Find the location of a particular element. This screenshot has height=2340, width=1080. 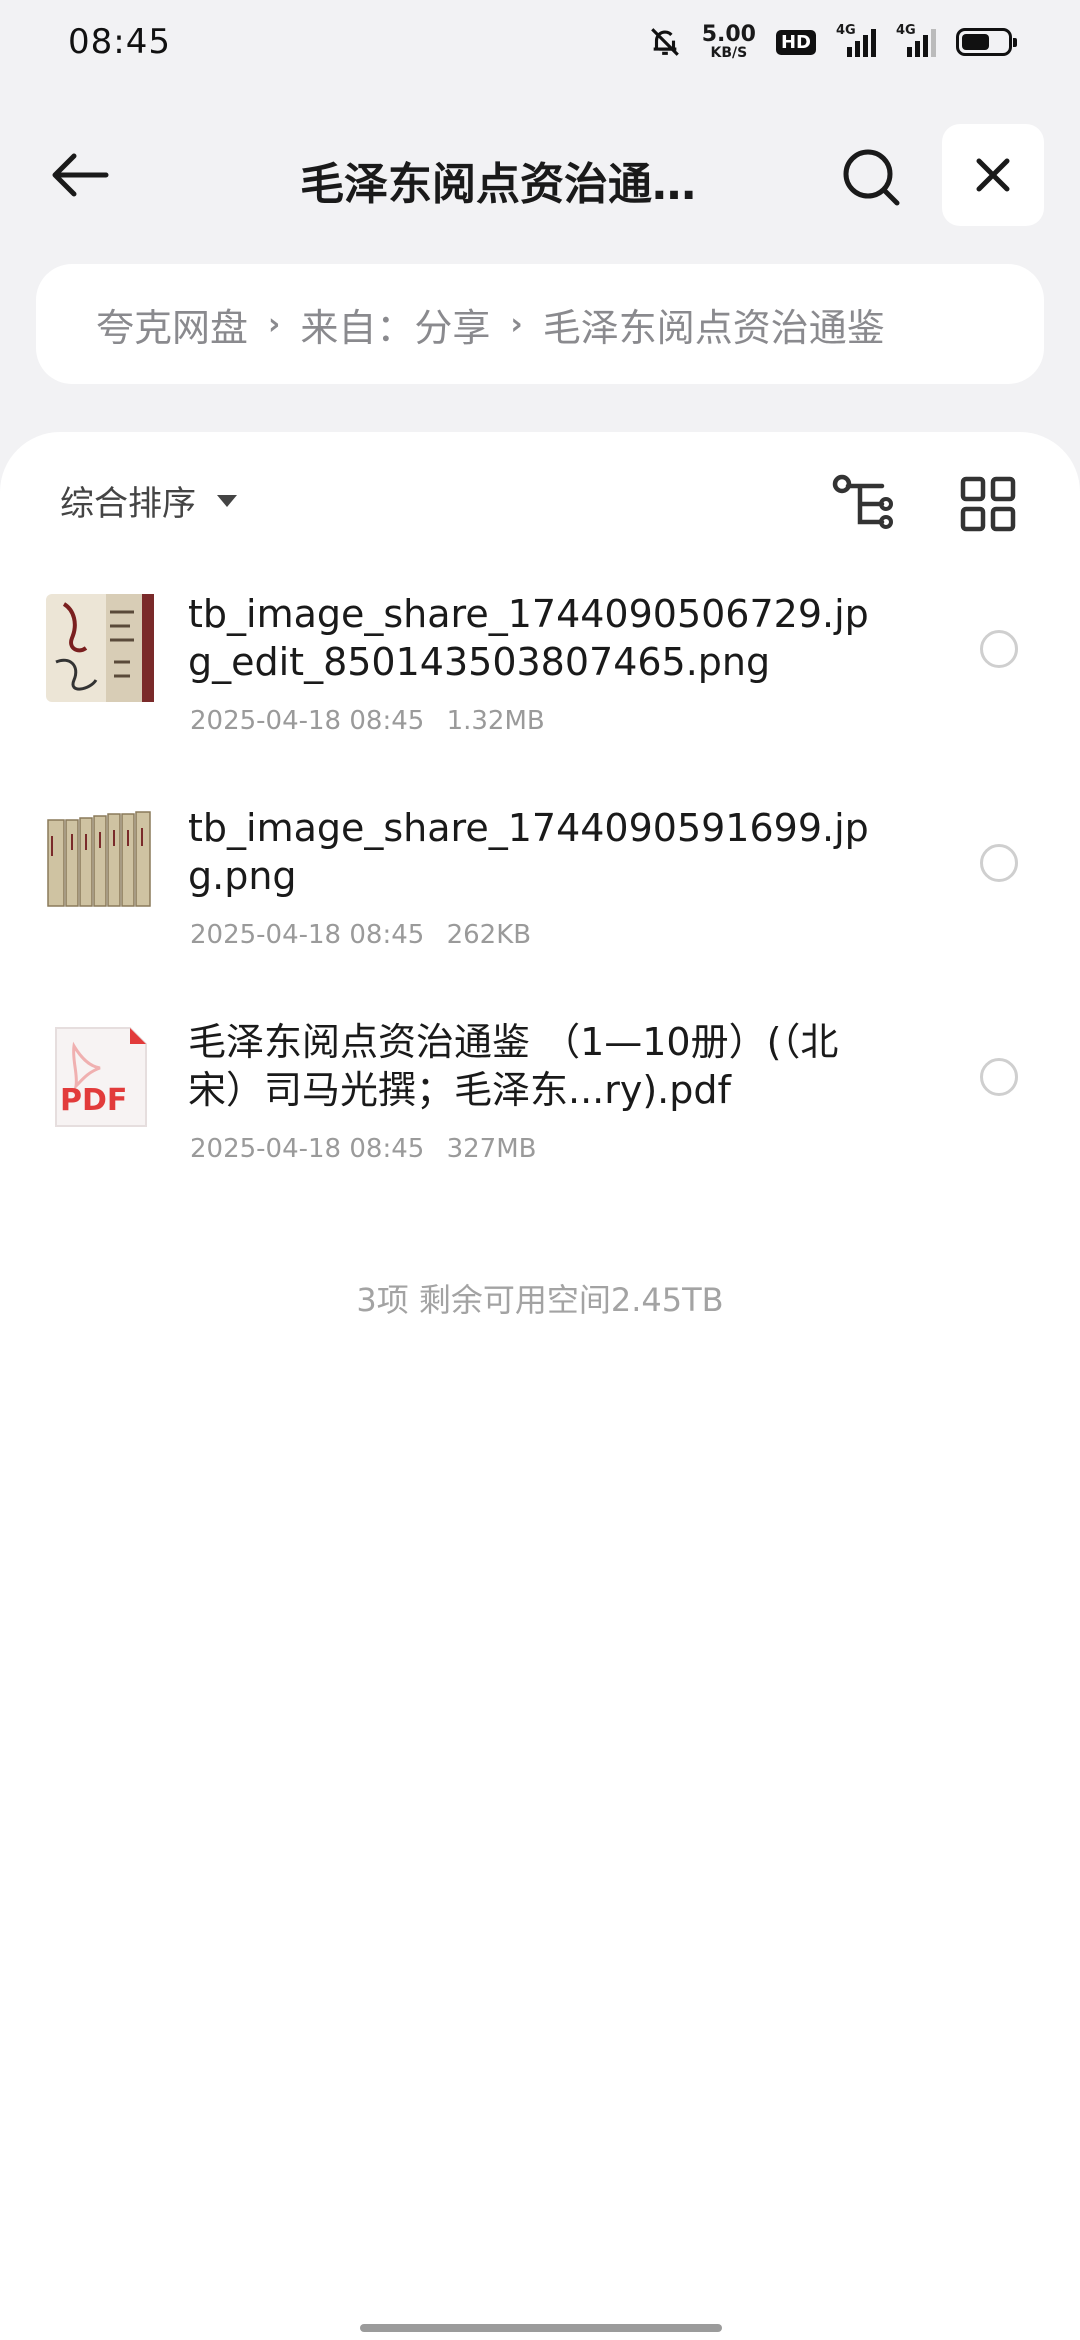

grid-view-icon is located at coordinates (988, 504).